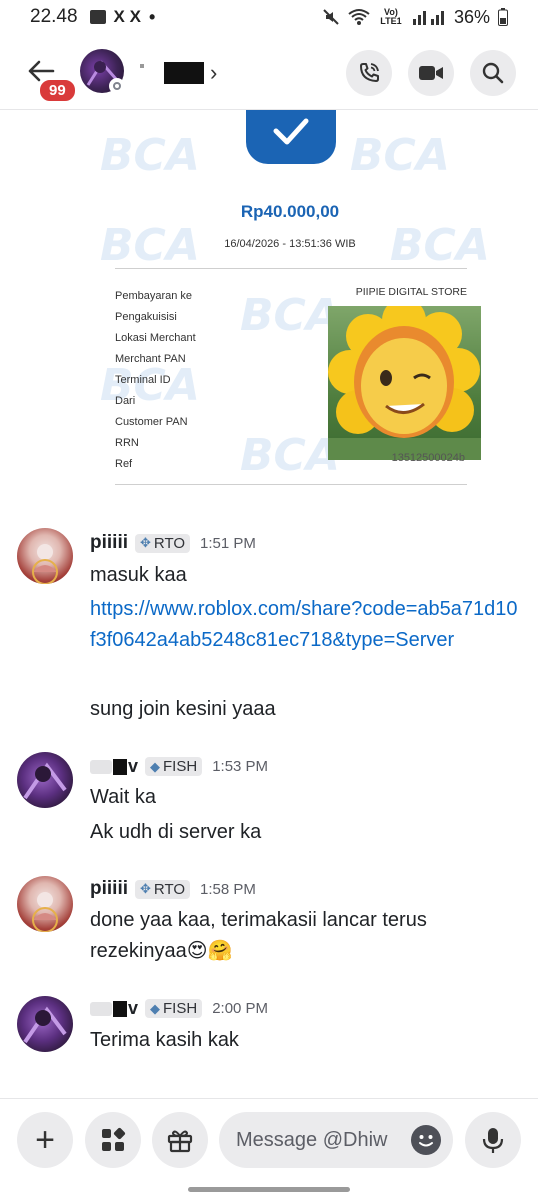  What do you see at coordinates (359, 17) in the screenshot?
I see `wifi-icon` at bounding box center [359, 17].